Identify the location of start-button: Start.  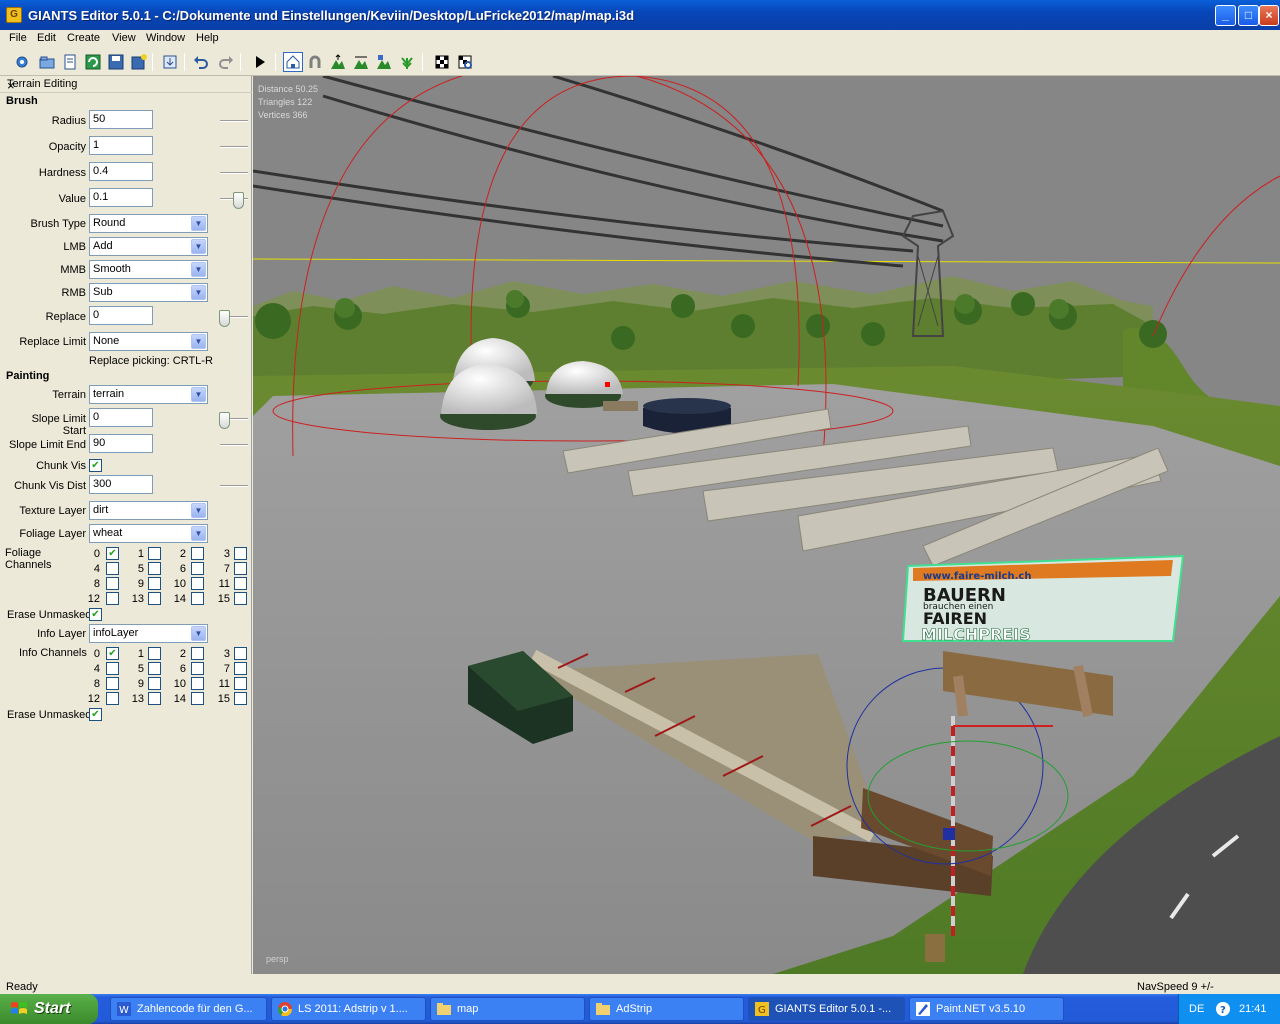
(49, 1009).